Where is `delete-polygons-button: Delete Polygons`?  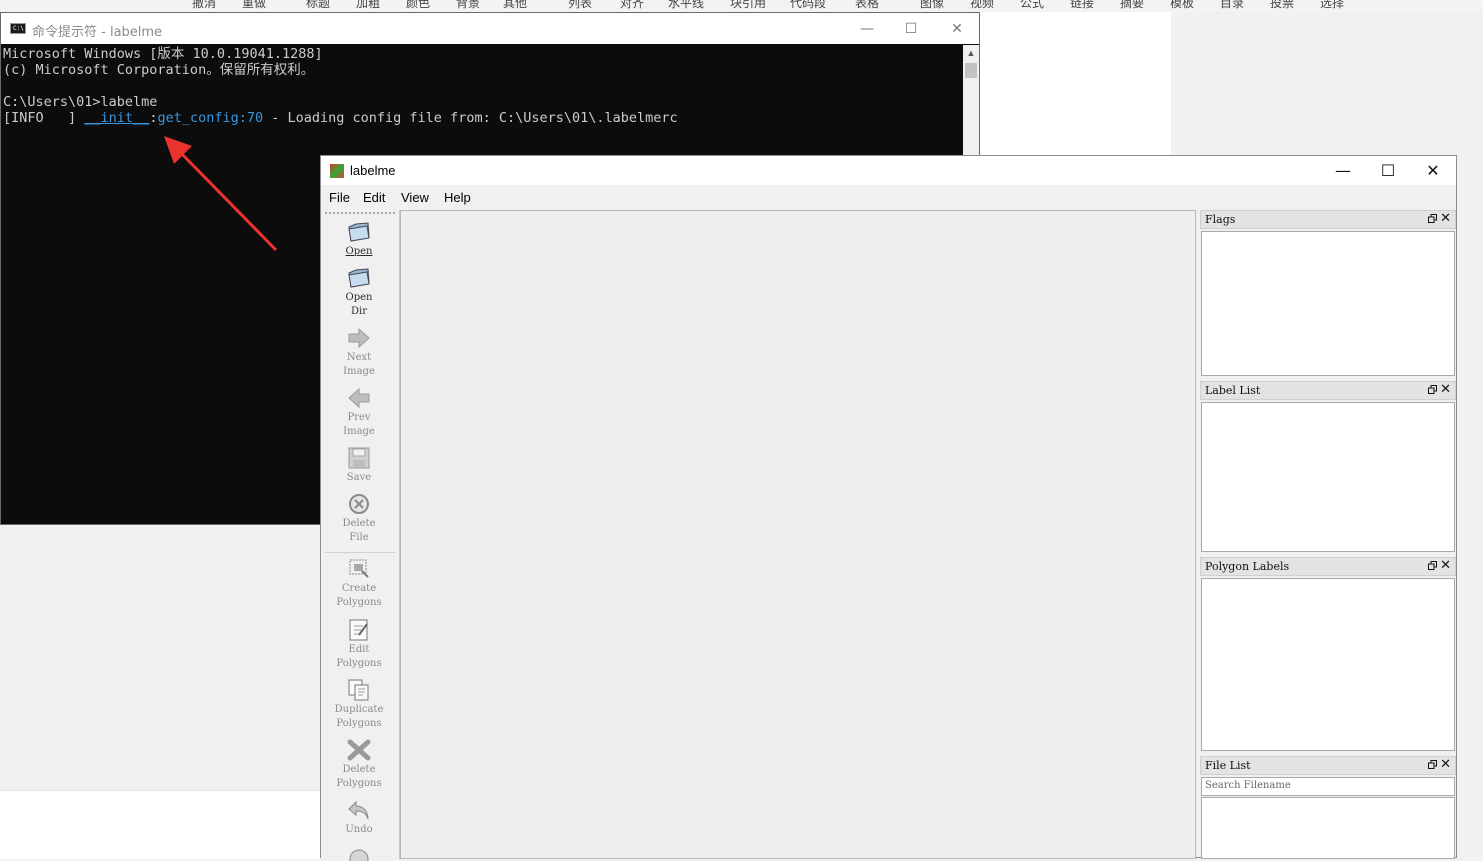 delete-polygons-button: Delete Polygons is located at coordinates (359, 764).